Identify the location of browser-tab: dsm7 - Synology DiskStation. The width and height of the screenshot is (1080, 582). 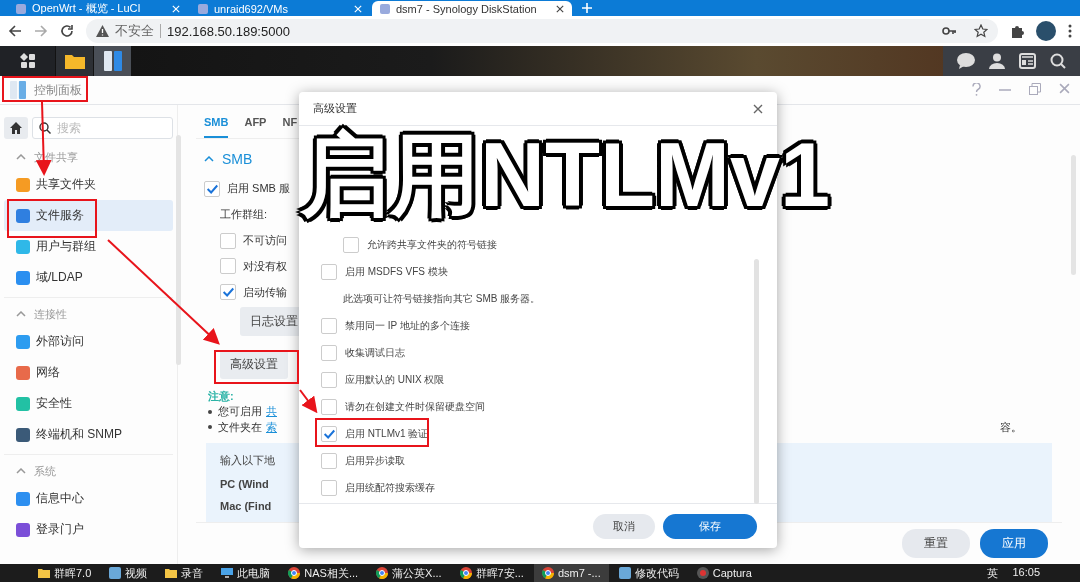
(472, 8).